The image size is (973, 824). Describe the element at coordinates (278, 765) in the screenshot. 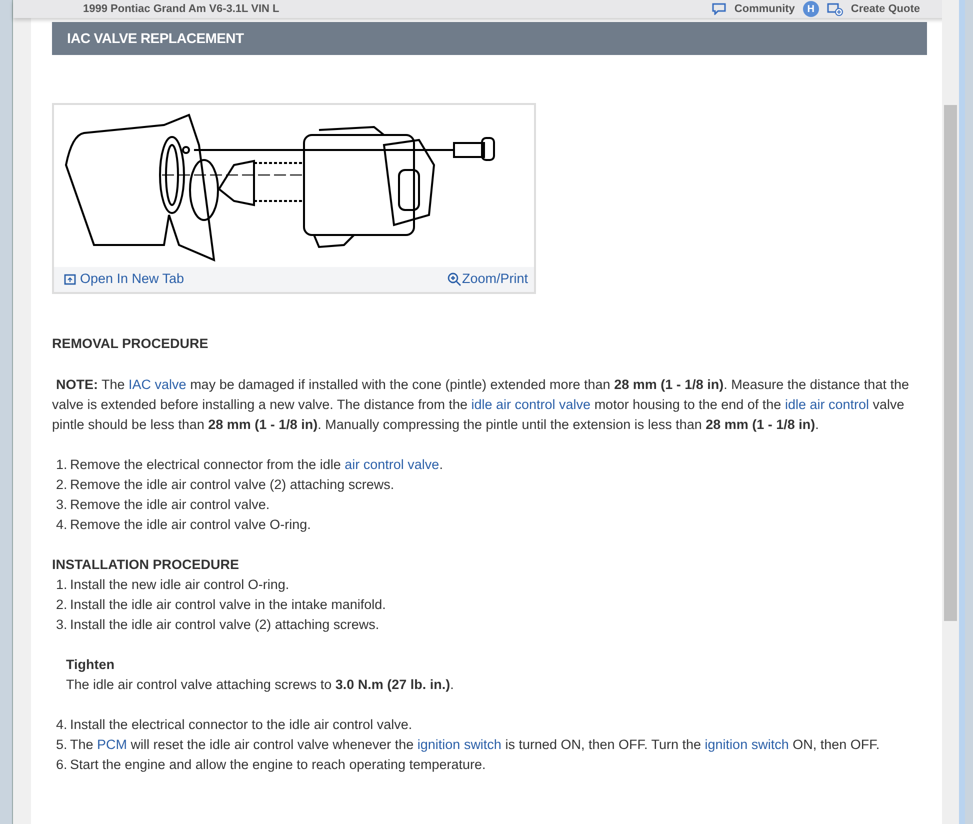

I see `step-text: Start the engine and allow the engine to reach operating temperature.` at that location.